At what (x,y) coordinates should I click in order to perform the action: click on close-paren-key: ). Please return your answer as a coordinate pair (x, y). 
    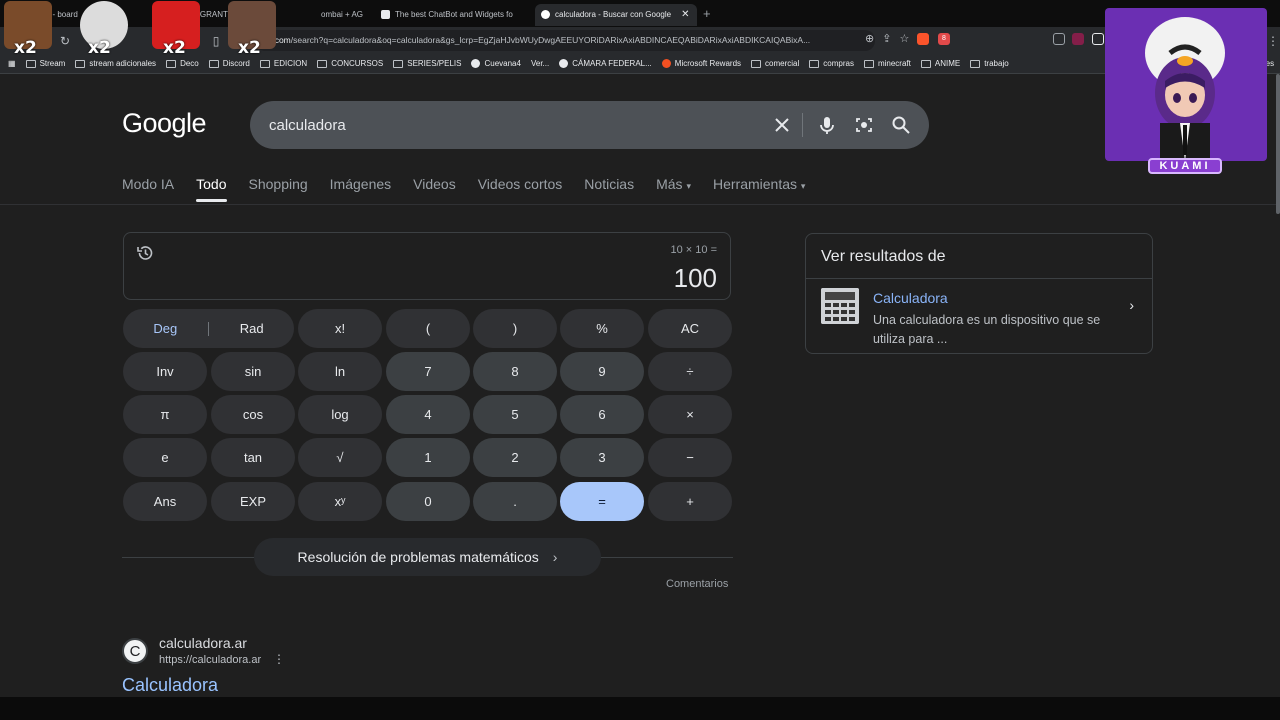
    Looking at the image, I should click on (515, 328).